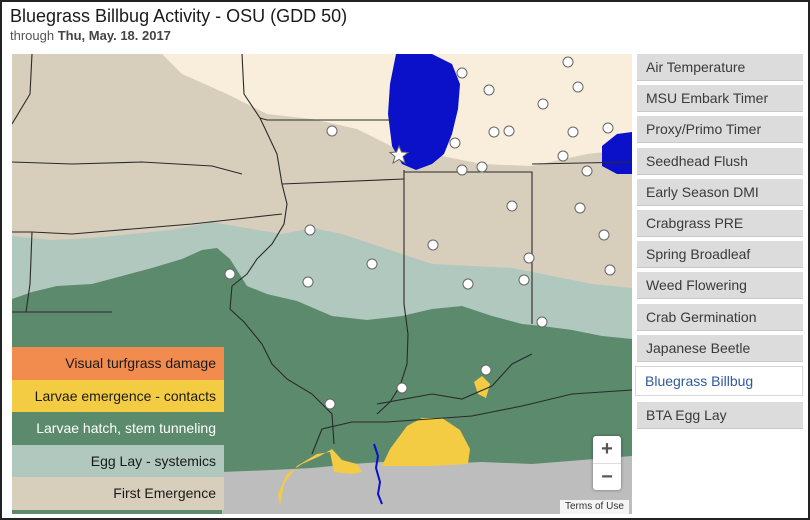 This screenshot has width=810, height=520. What do you see at coordinates (720, 286) in the screenshot?
I see `sidebar-item-weed-flowering: Weed Flowering` at bounding box center [720, 286].